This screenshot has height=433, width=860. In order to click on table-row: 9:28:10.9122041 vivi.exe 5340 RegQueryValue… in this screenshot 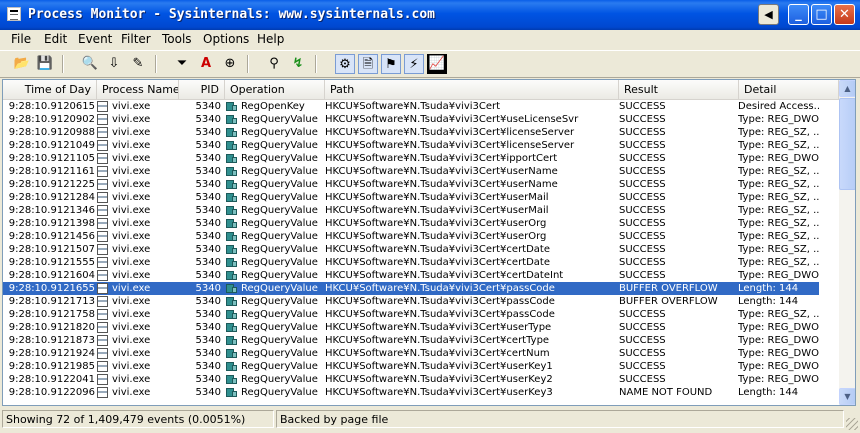, I will do `click(411, 379)`.